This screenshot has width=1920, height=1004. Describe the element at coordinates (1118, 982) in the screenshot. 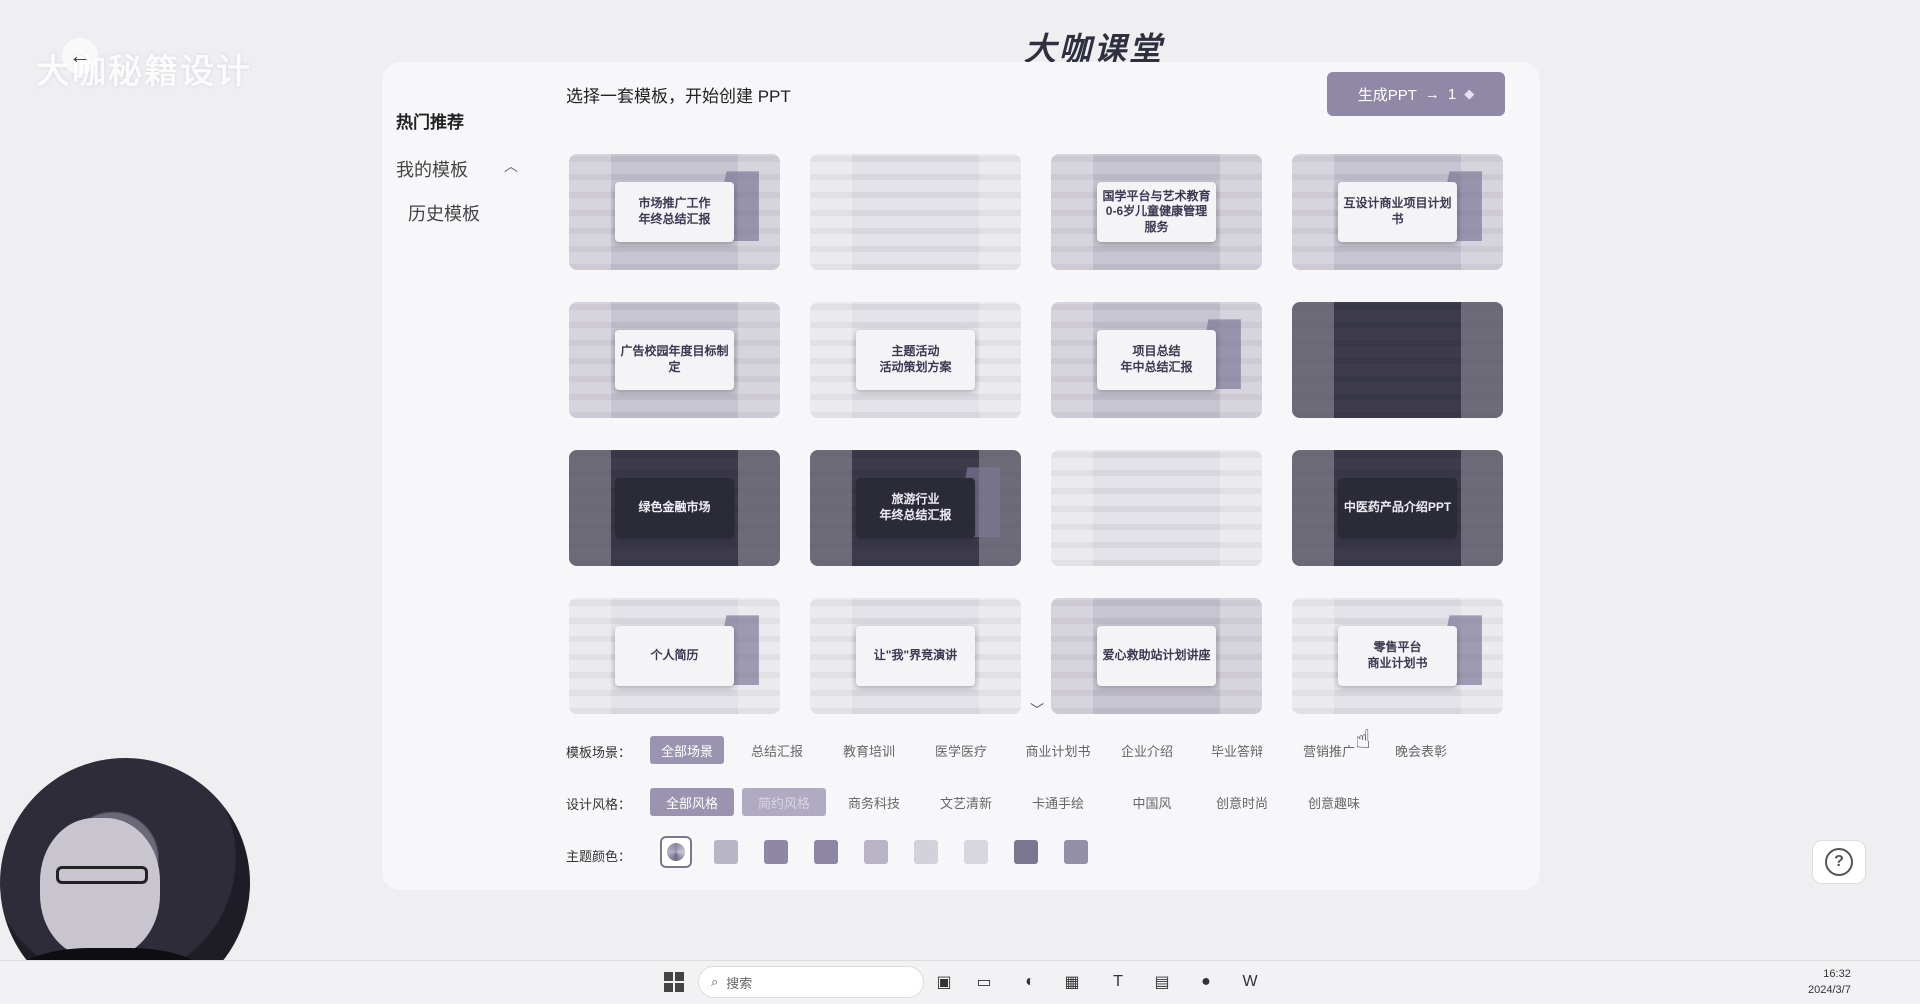

I see `typora-icon: T` at that location.